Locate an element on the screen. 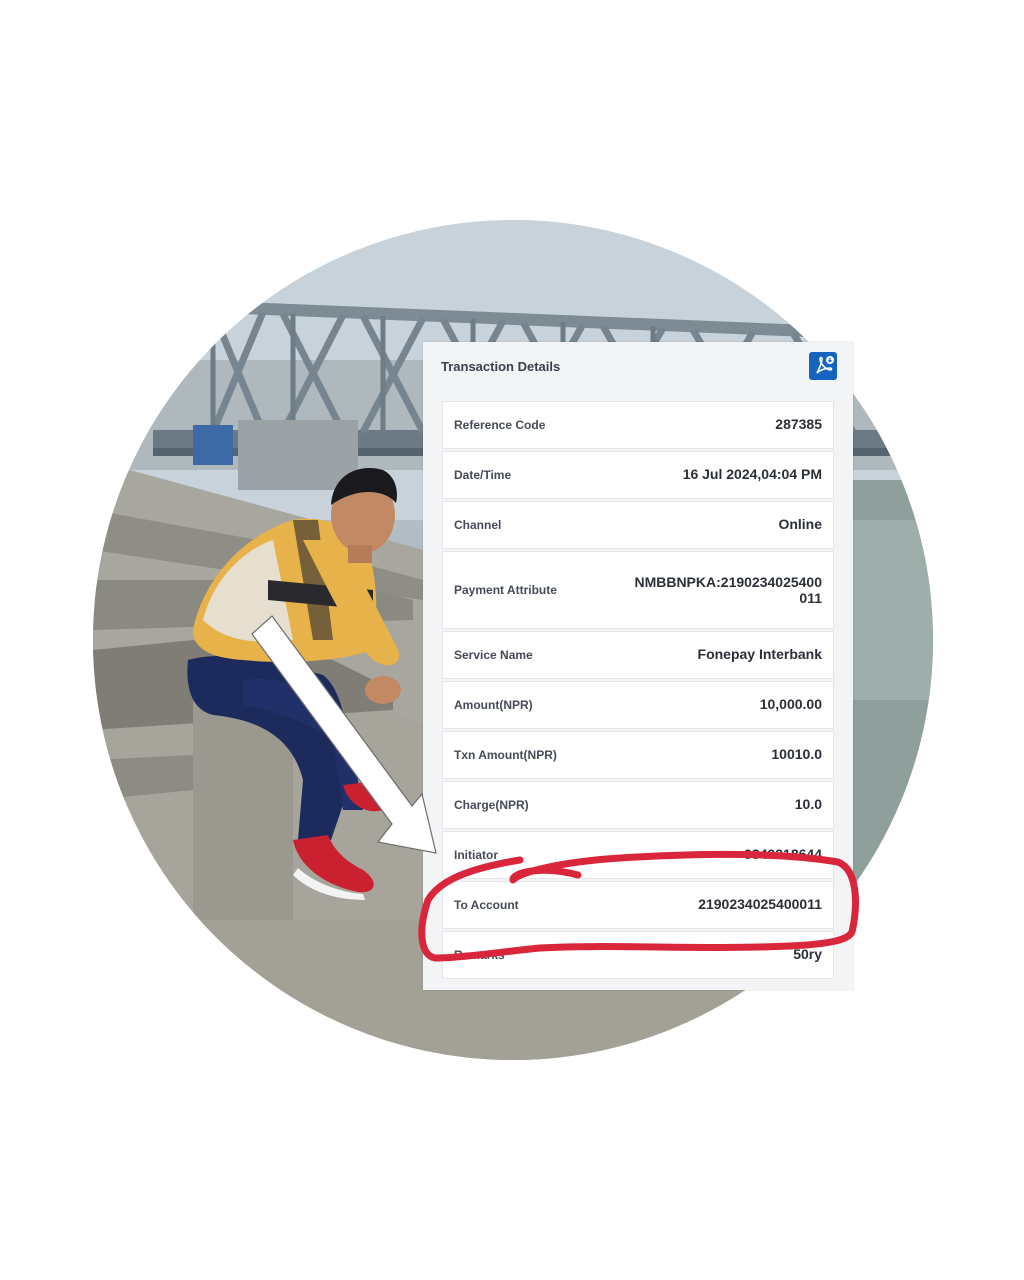 The height and width of the screenshot is (1280, 1024). row-remarks: Remarks 50ry is located at coordinates (638, 955).